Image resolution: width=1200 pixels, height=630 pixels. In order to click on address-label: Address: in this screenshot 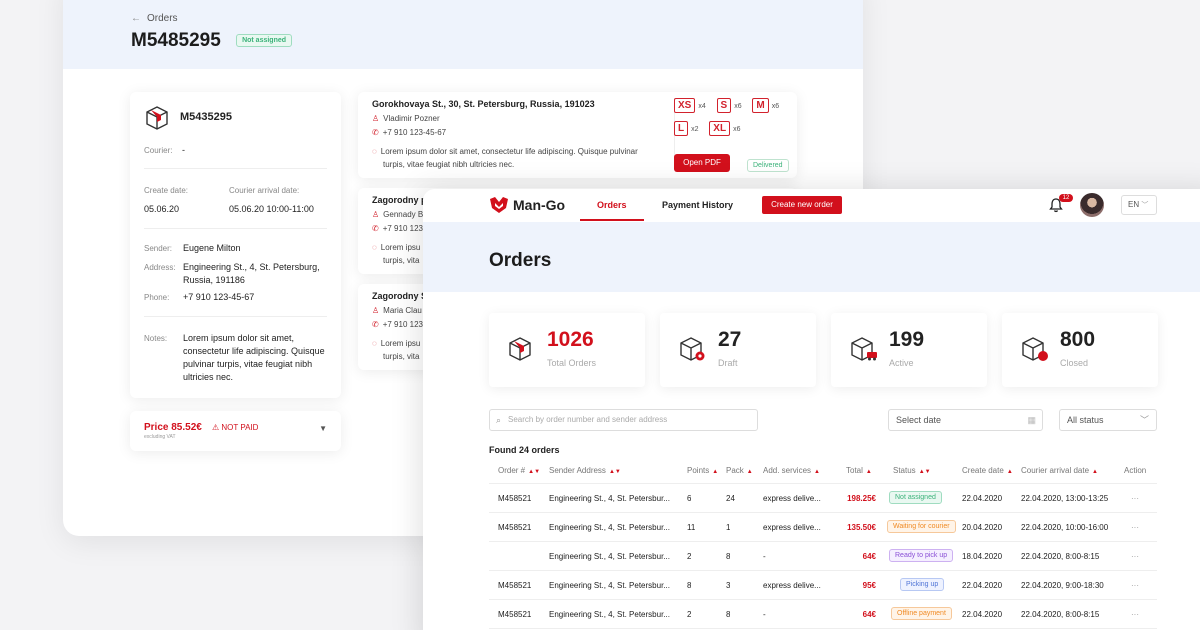, I will do `click(160, 267)`.